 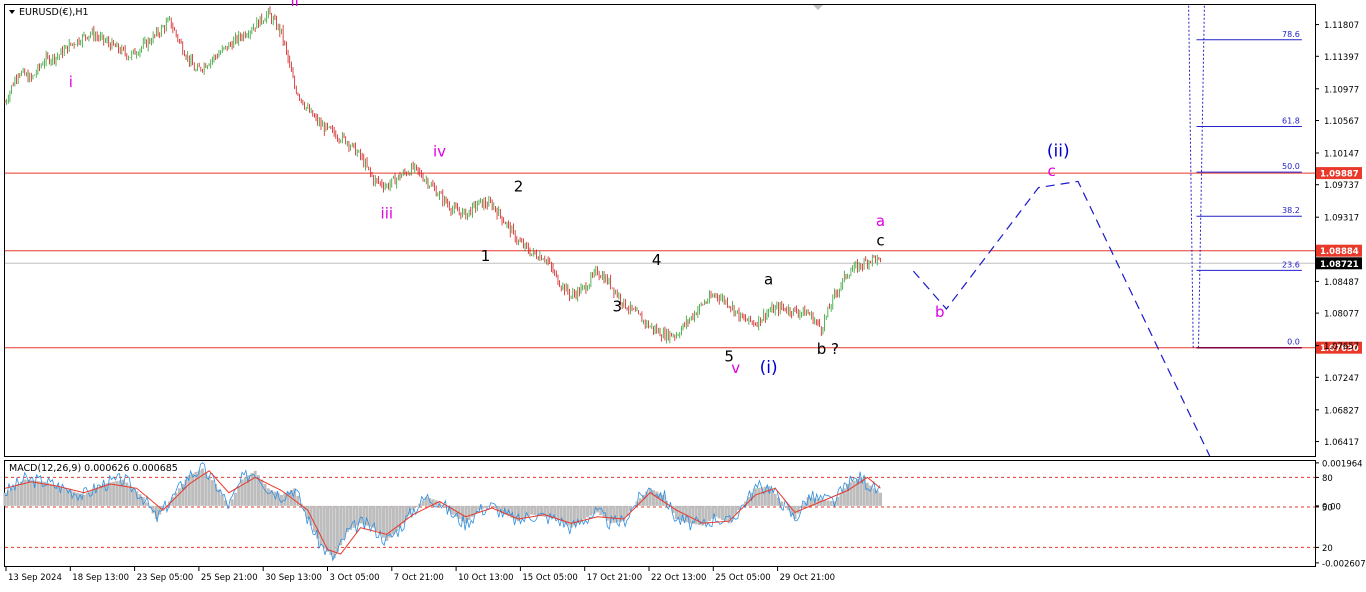 What do you see at coordinates (1339, 175) in the screenshot?
I see `price-level-label: 1.09887` at bounding box center [1339, 175].